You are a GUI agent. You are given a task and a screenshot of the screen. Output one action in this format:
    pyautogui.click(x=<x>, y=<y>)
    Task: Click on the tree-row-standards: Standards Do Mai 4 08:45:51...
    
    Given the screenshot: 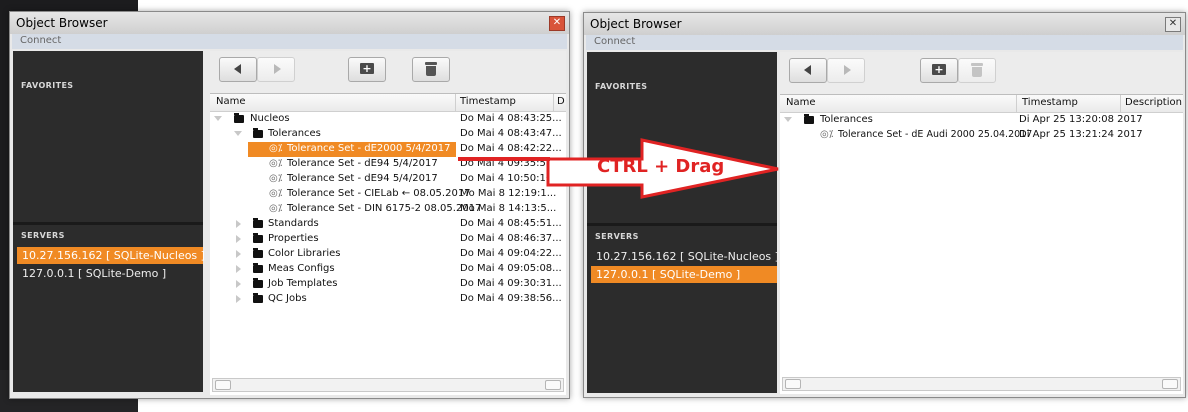 What is the action you would take?
    pyautogui.click(x=388, y=224)
    